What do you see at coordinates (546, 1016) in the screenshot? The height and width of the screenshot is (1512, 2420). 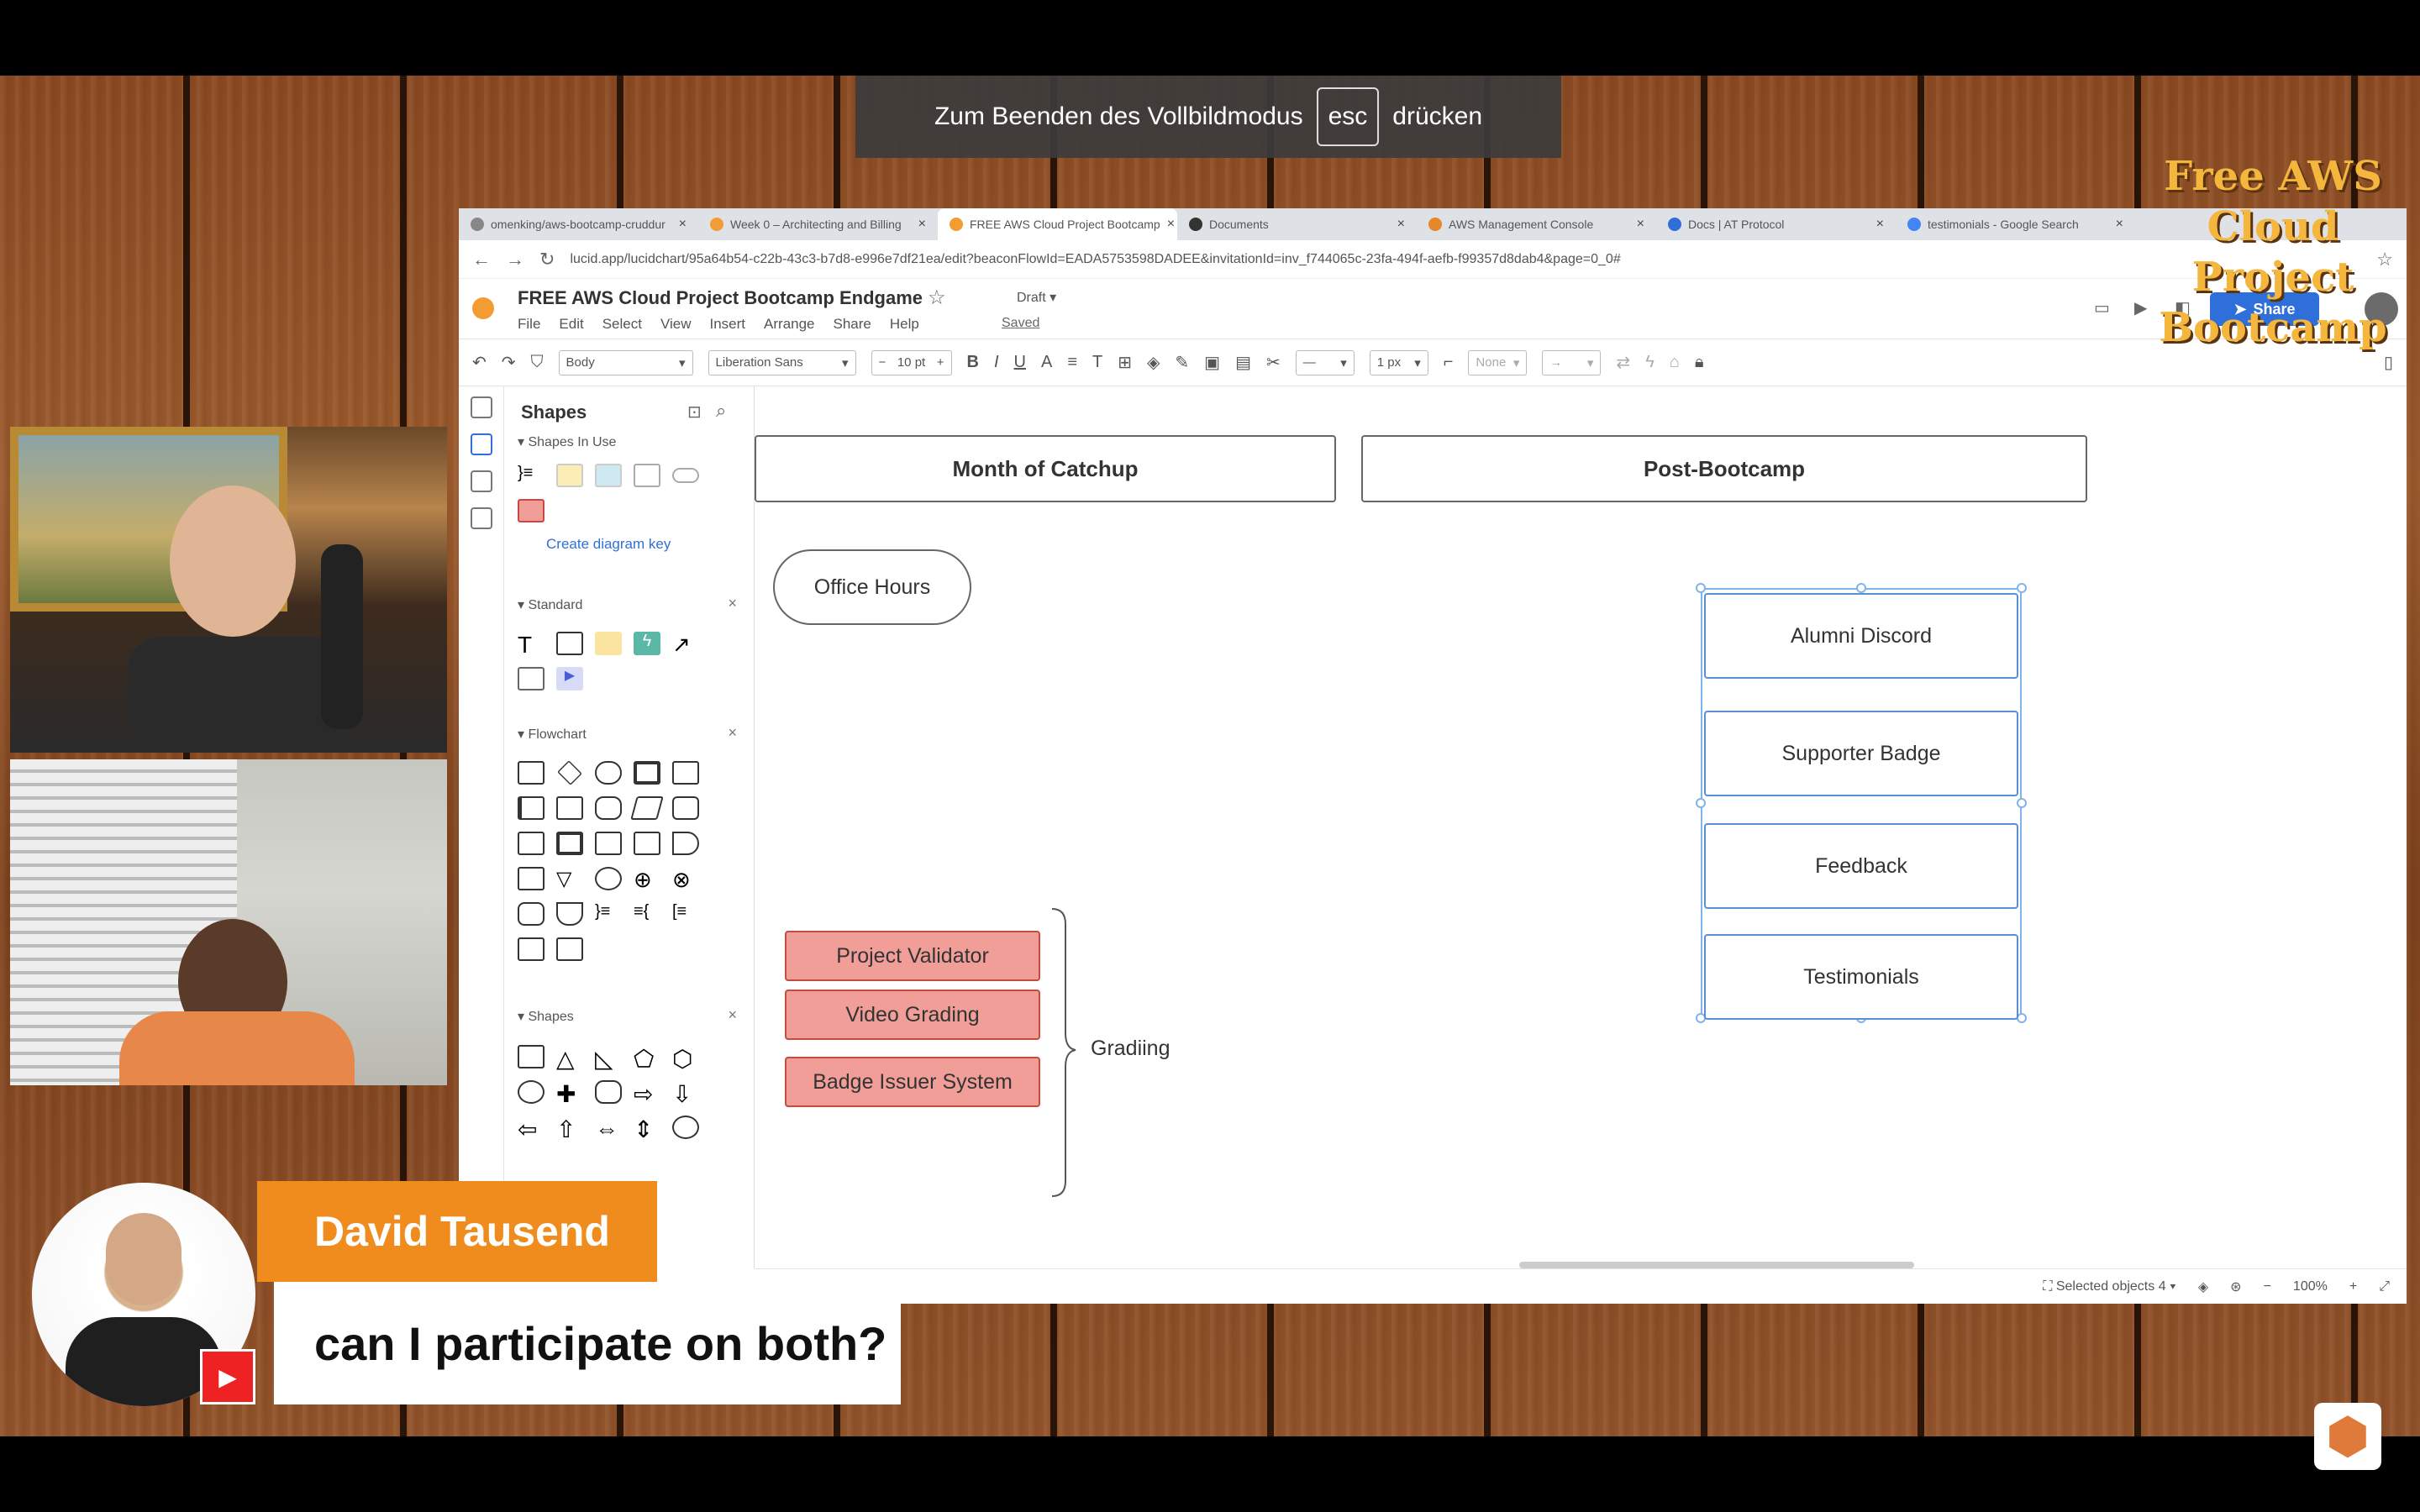 I see `section-shapes: ▾ Shapes` at bounding box center [546, 1016].